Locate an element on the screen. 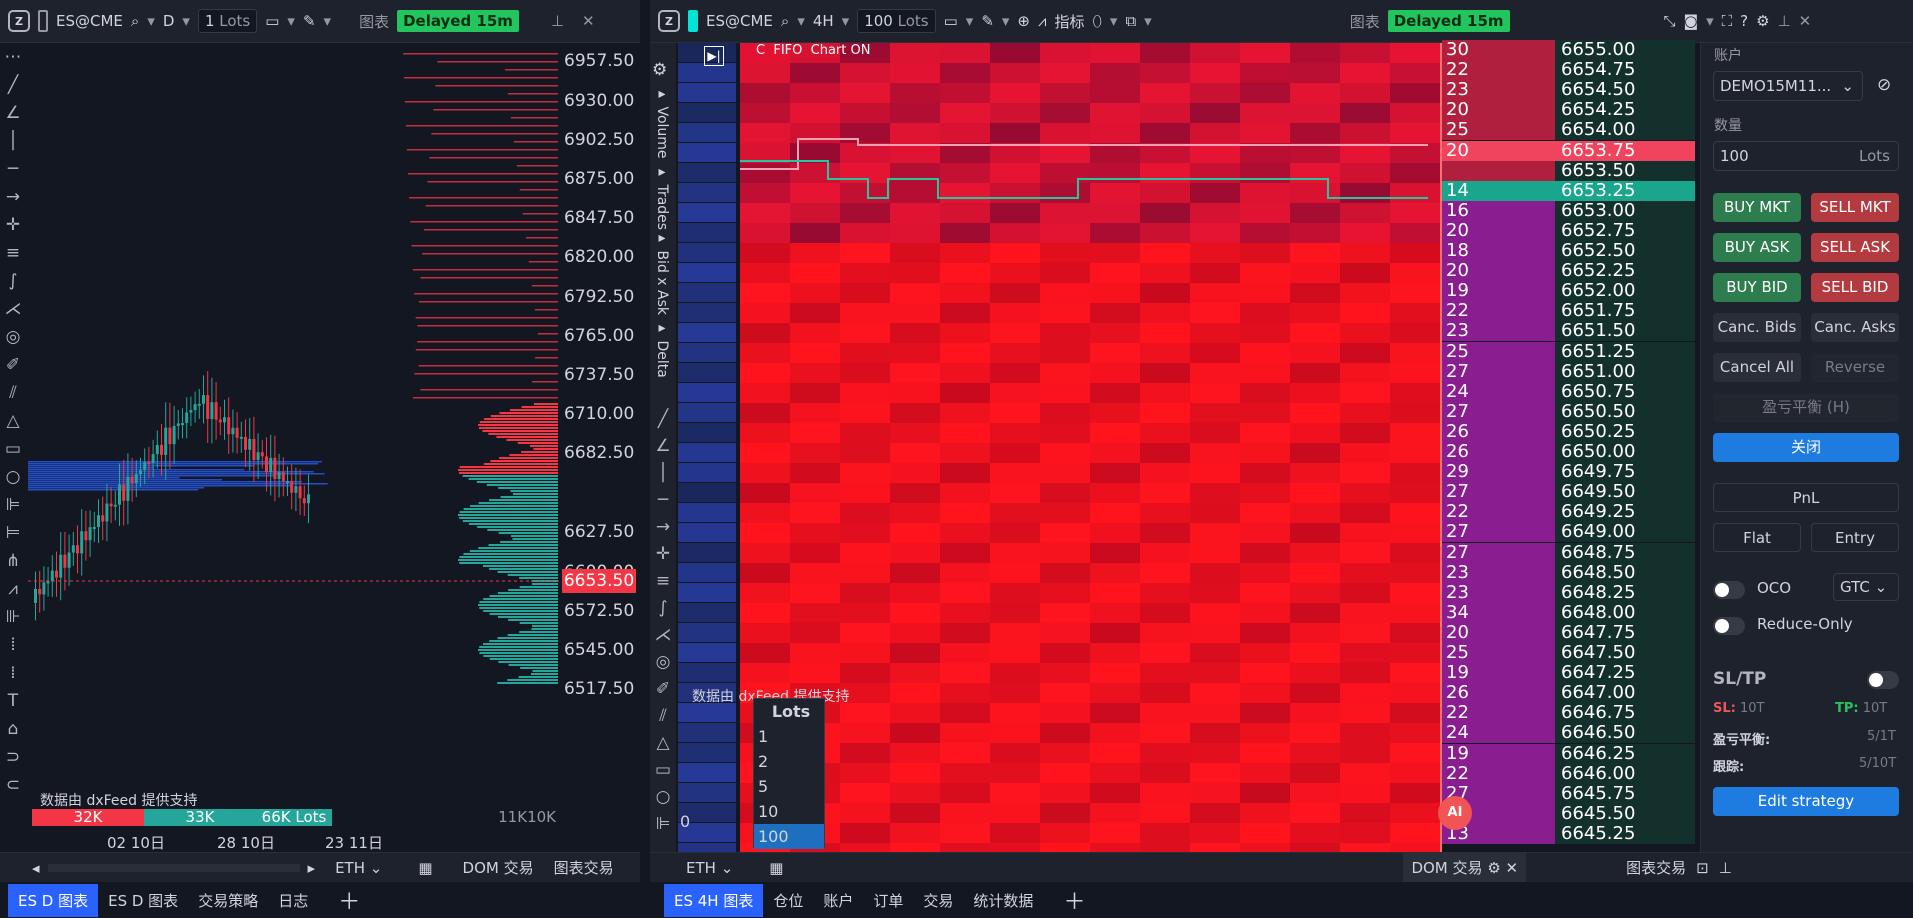 The image size is (1913, 918). tab-statistics: 统计数据 is located at coordinates (1003, 900).